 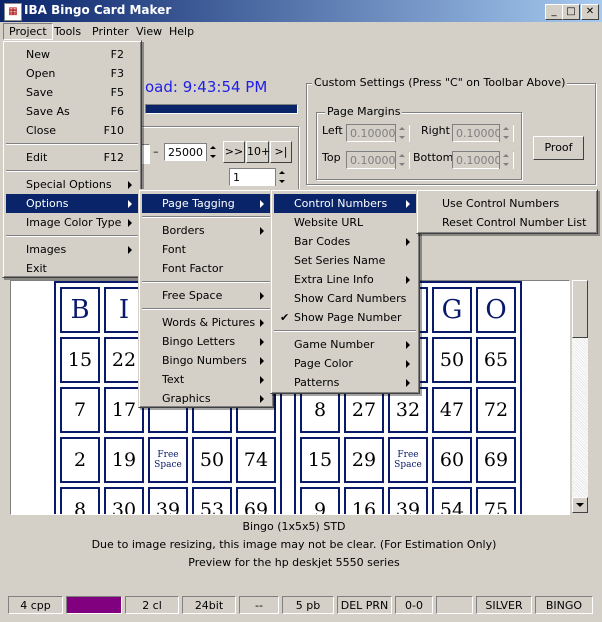 What do you see at coordinates (72, 268) in the screenshot?
I see `menu-item-exit: Exit` at bounding box center [72, 268].